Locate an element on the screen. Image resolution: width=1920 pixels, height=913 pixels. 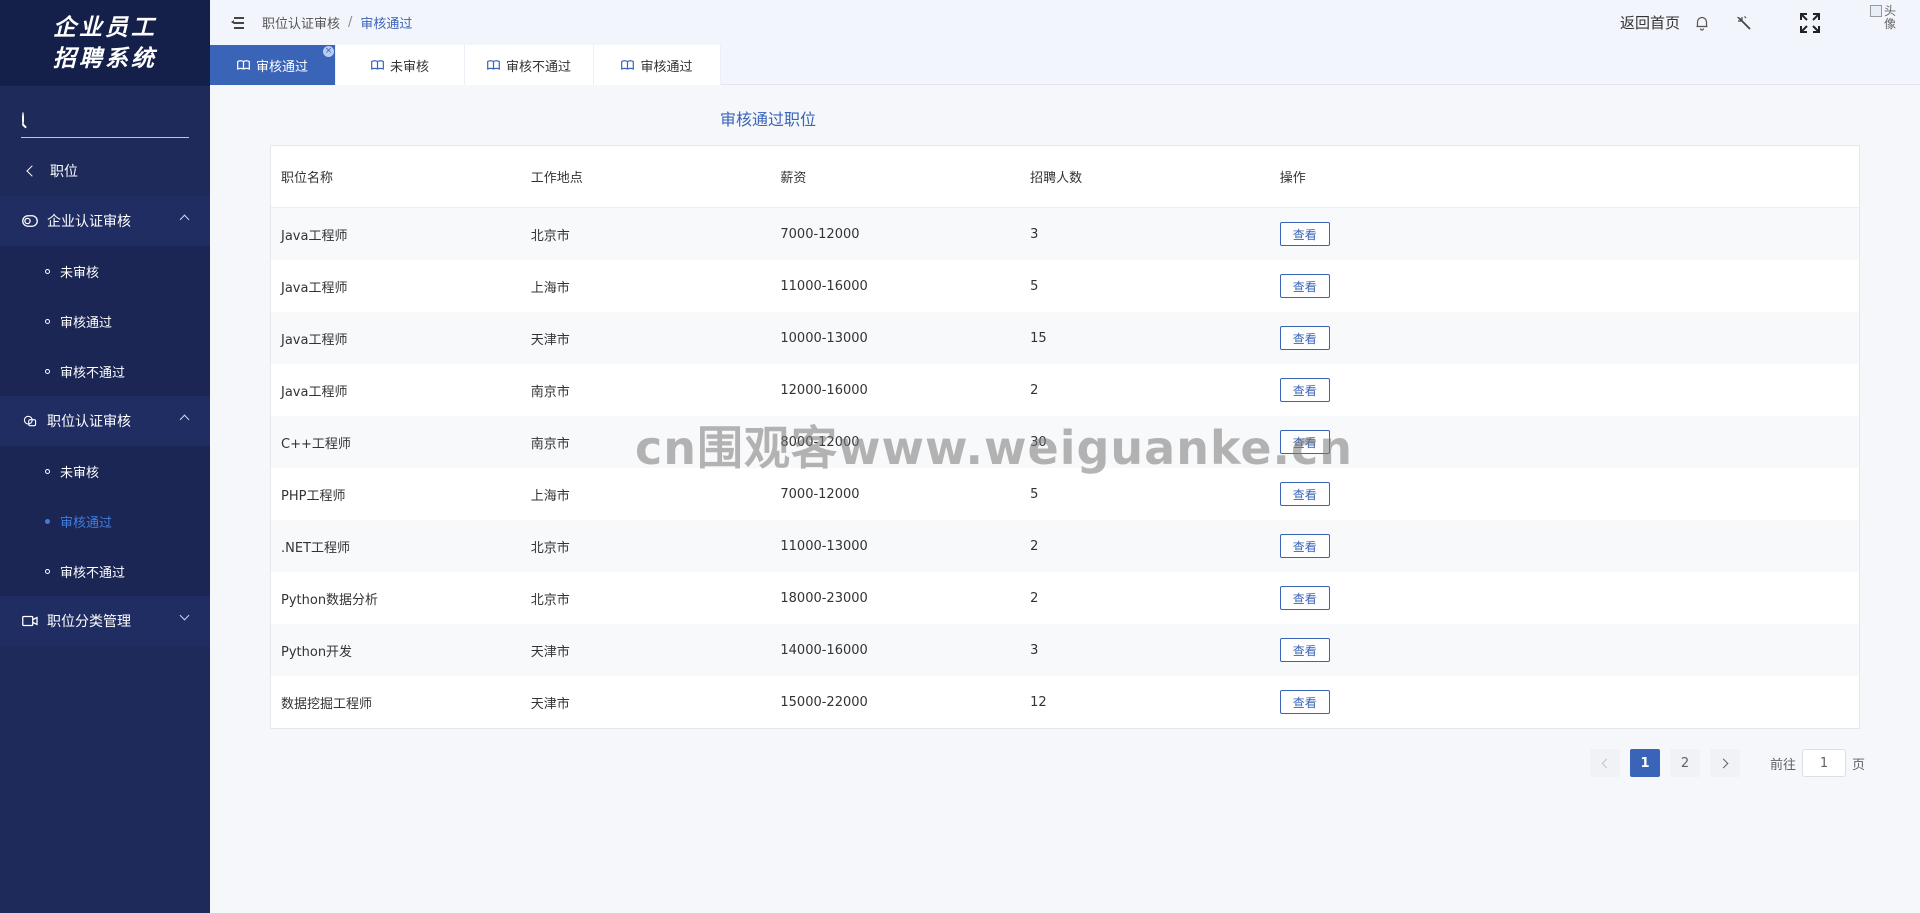
cell-count: 2 is located at coordinates (1034, 598).